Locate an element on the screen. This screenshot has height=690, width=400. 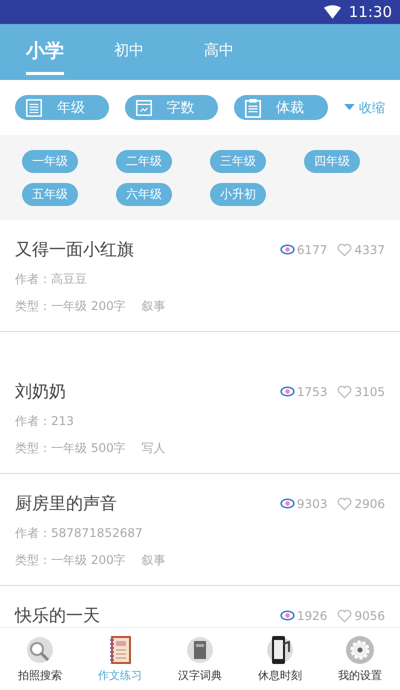
level-tab: 初中 is located at coordinates (129, 52).